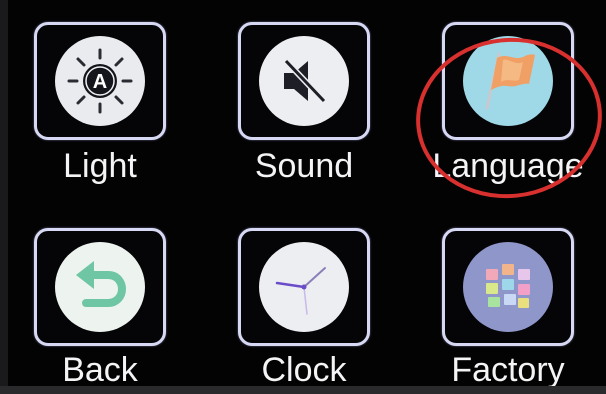 The width and height of the screenshot is (606, 394). I want to click on bezel-bottom, so click(303, 390).